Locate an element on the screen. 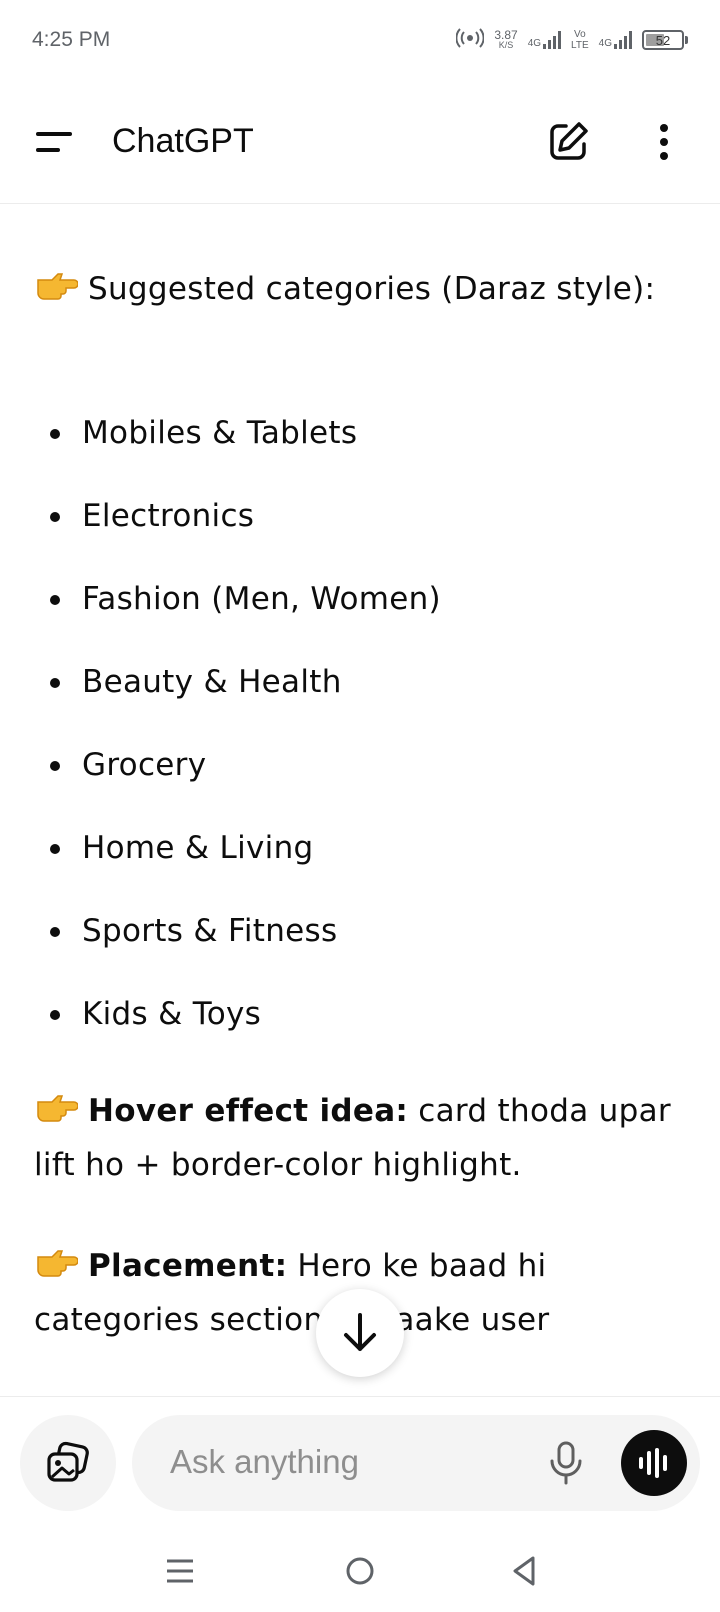 This screenshot has width=720, height=1612. voice-mode-button is located at coordinates (654, 1463).